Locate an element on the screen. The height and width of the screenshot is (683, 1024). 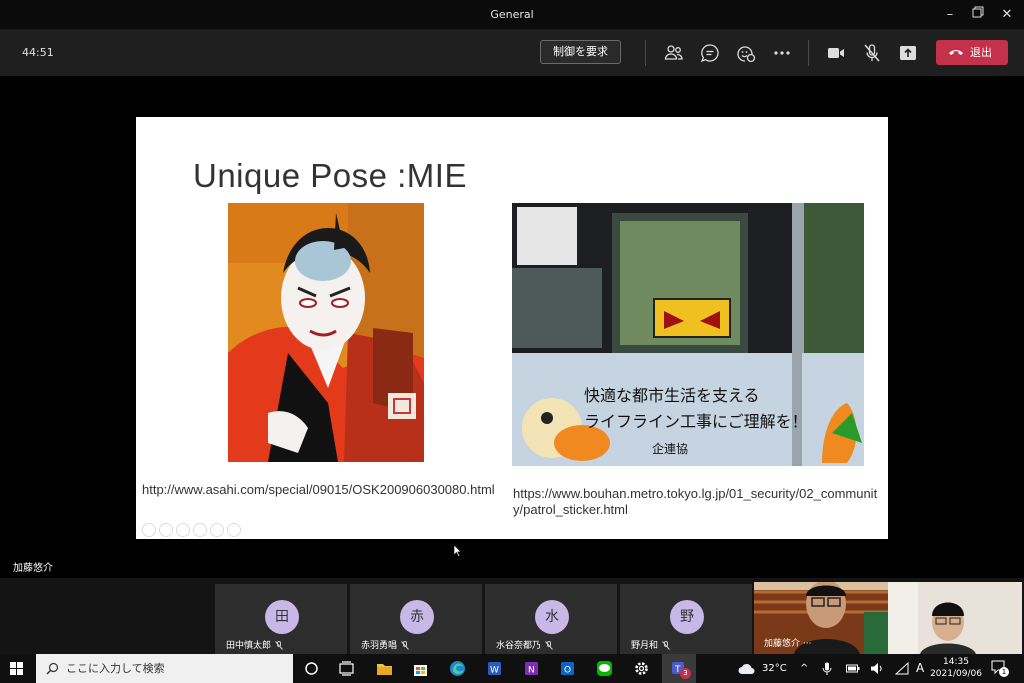
ime-indicator: A is located at coordinates (920, 668).